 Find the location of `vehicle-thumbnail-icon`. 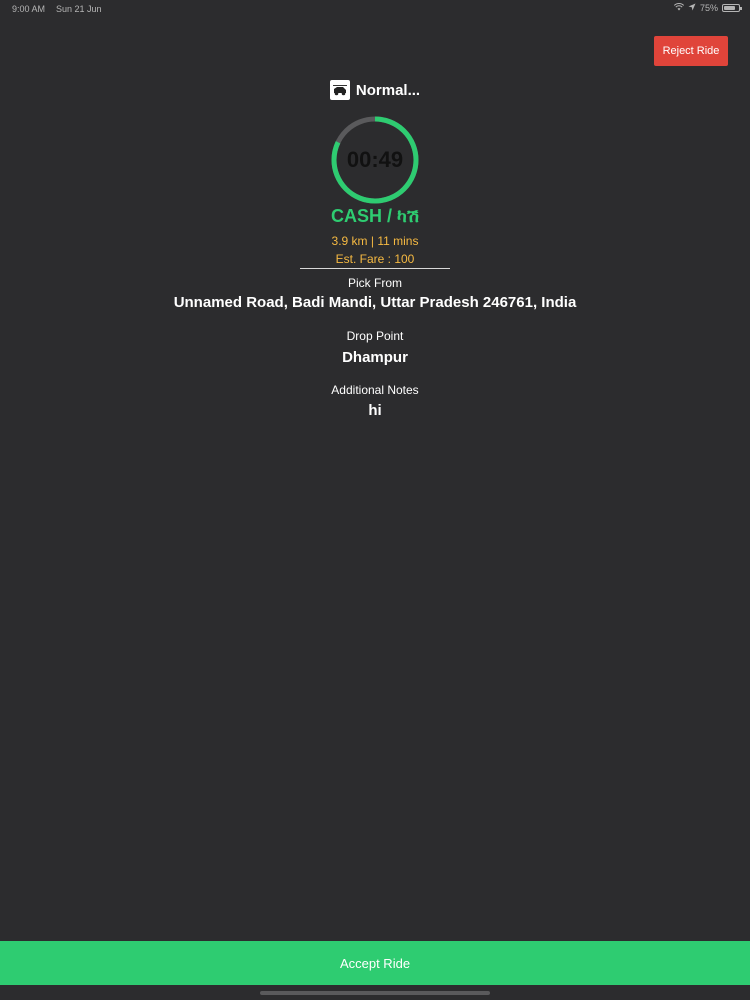

vehicle-thumbnail-icon is located at coordinates (339, 90).